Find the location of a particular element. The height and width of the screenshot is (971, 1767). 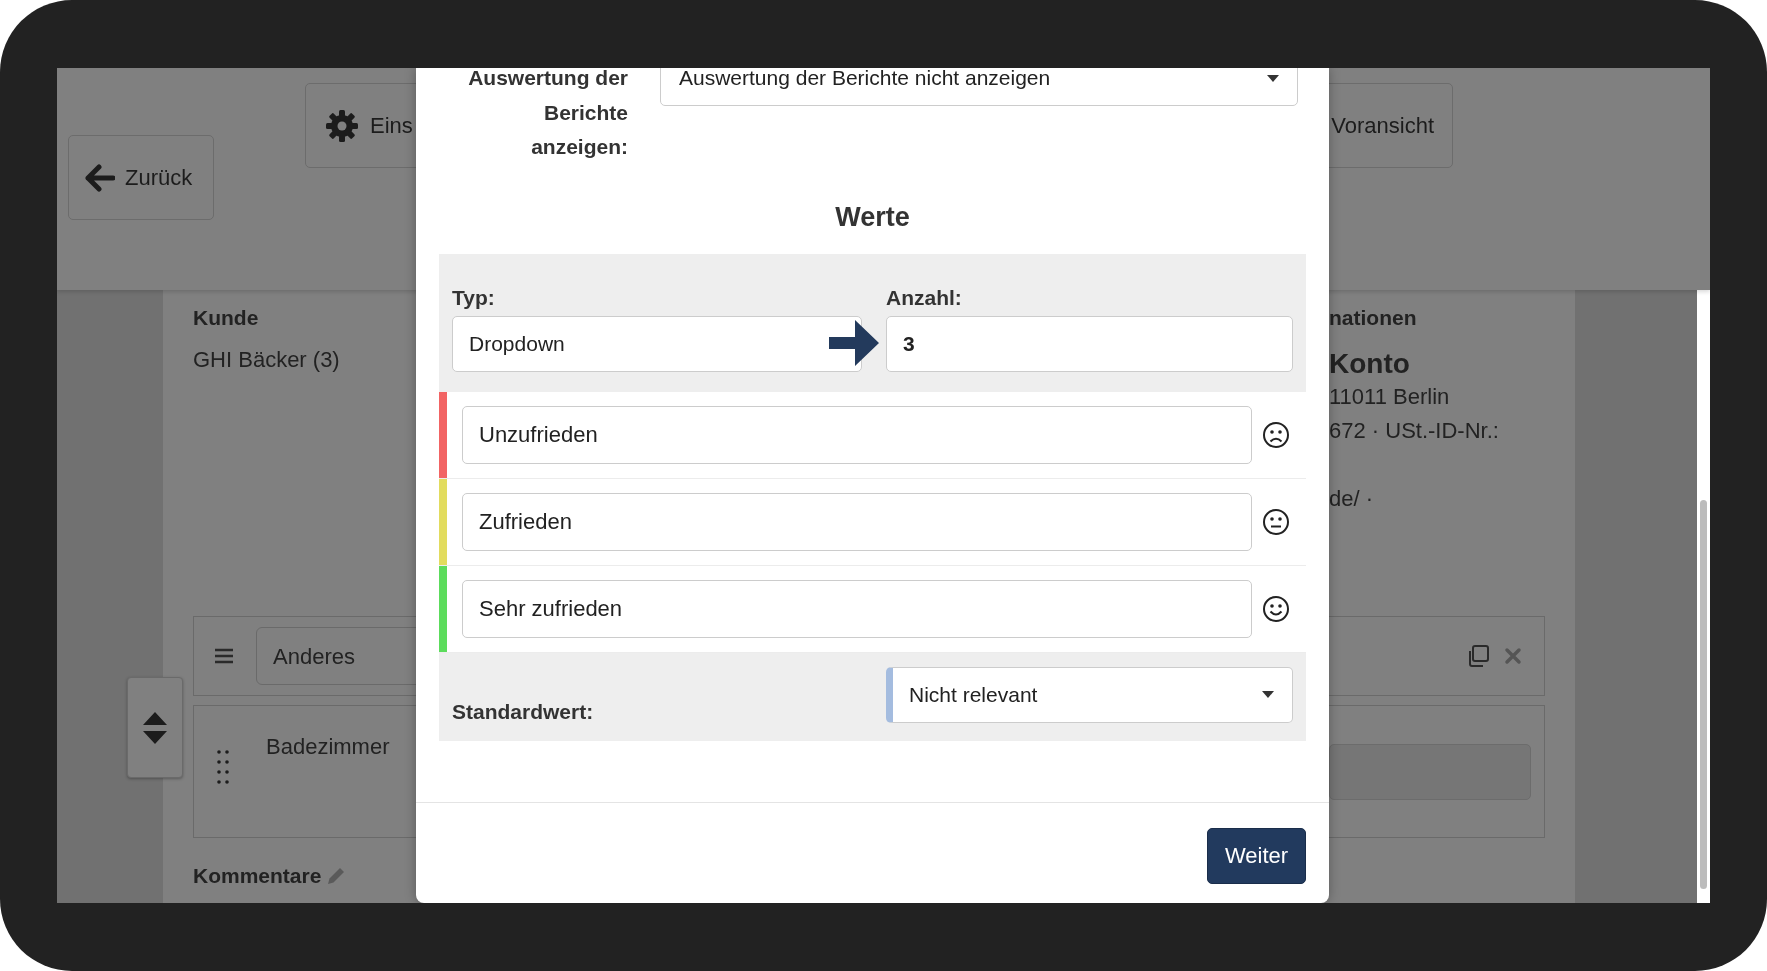

input-field is located at coordinates (1430, 772).